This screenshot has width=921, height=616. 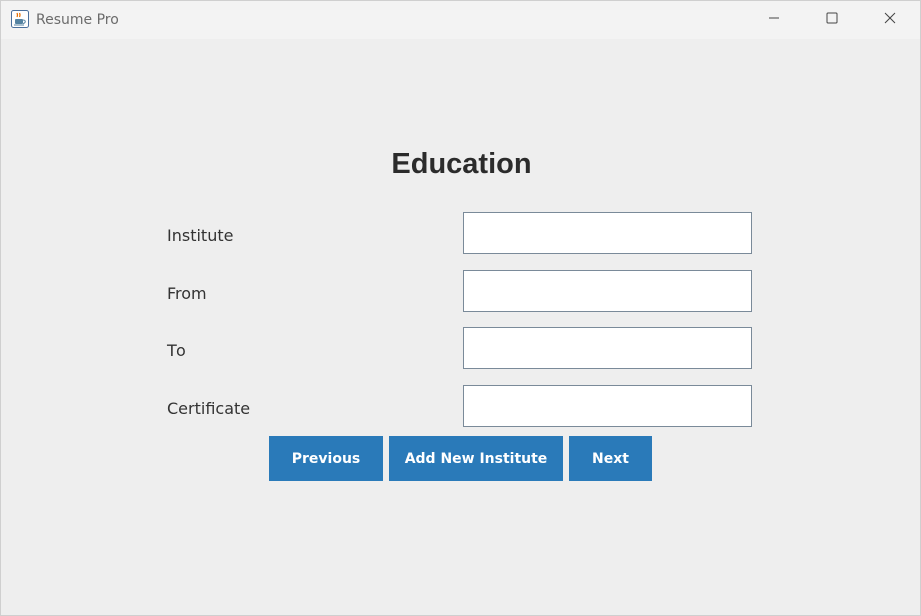 What do you see at coordinates (200, 235) in the screenshot?
I see `institute-label: Institute` at bounding box center [200, 235].